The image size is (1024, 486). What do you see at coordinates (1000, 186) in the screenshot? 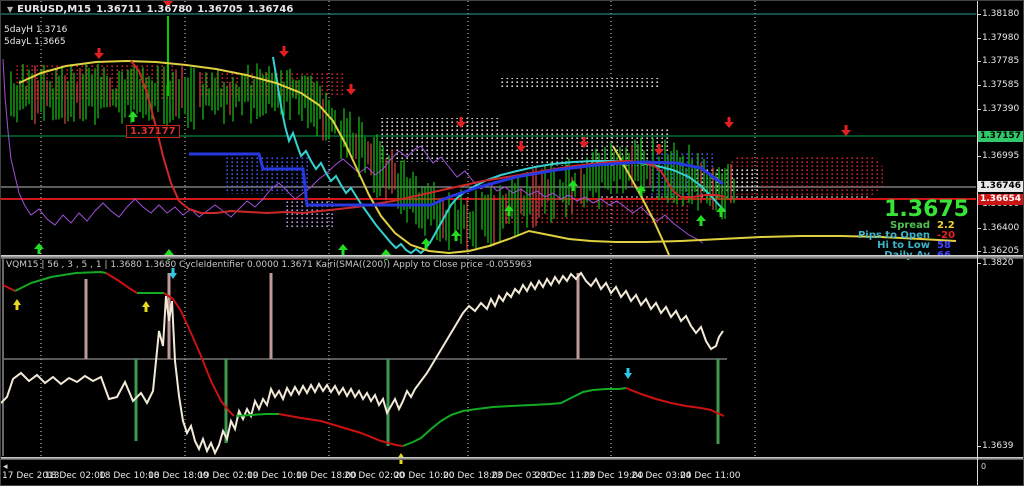
I see `price-marker-box: 1.36746` at bounding box center [1000, 186].